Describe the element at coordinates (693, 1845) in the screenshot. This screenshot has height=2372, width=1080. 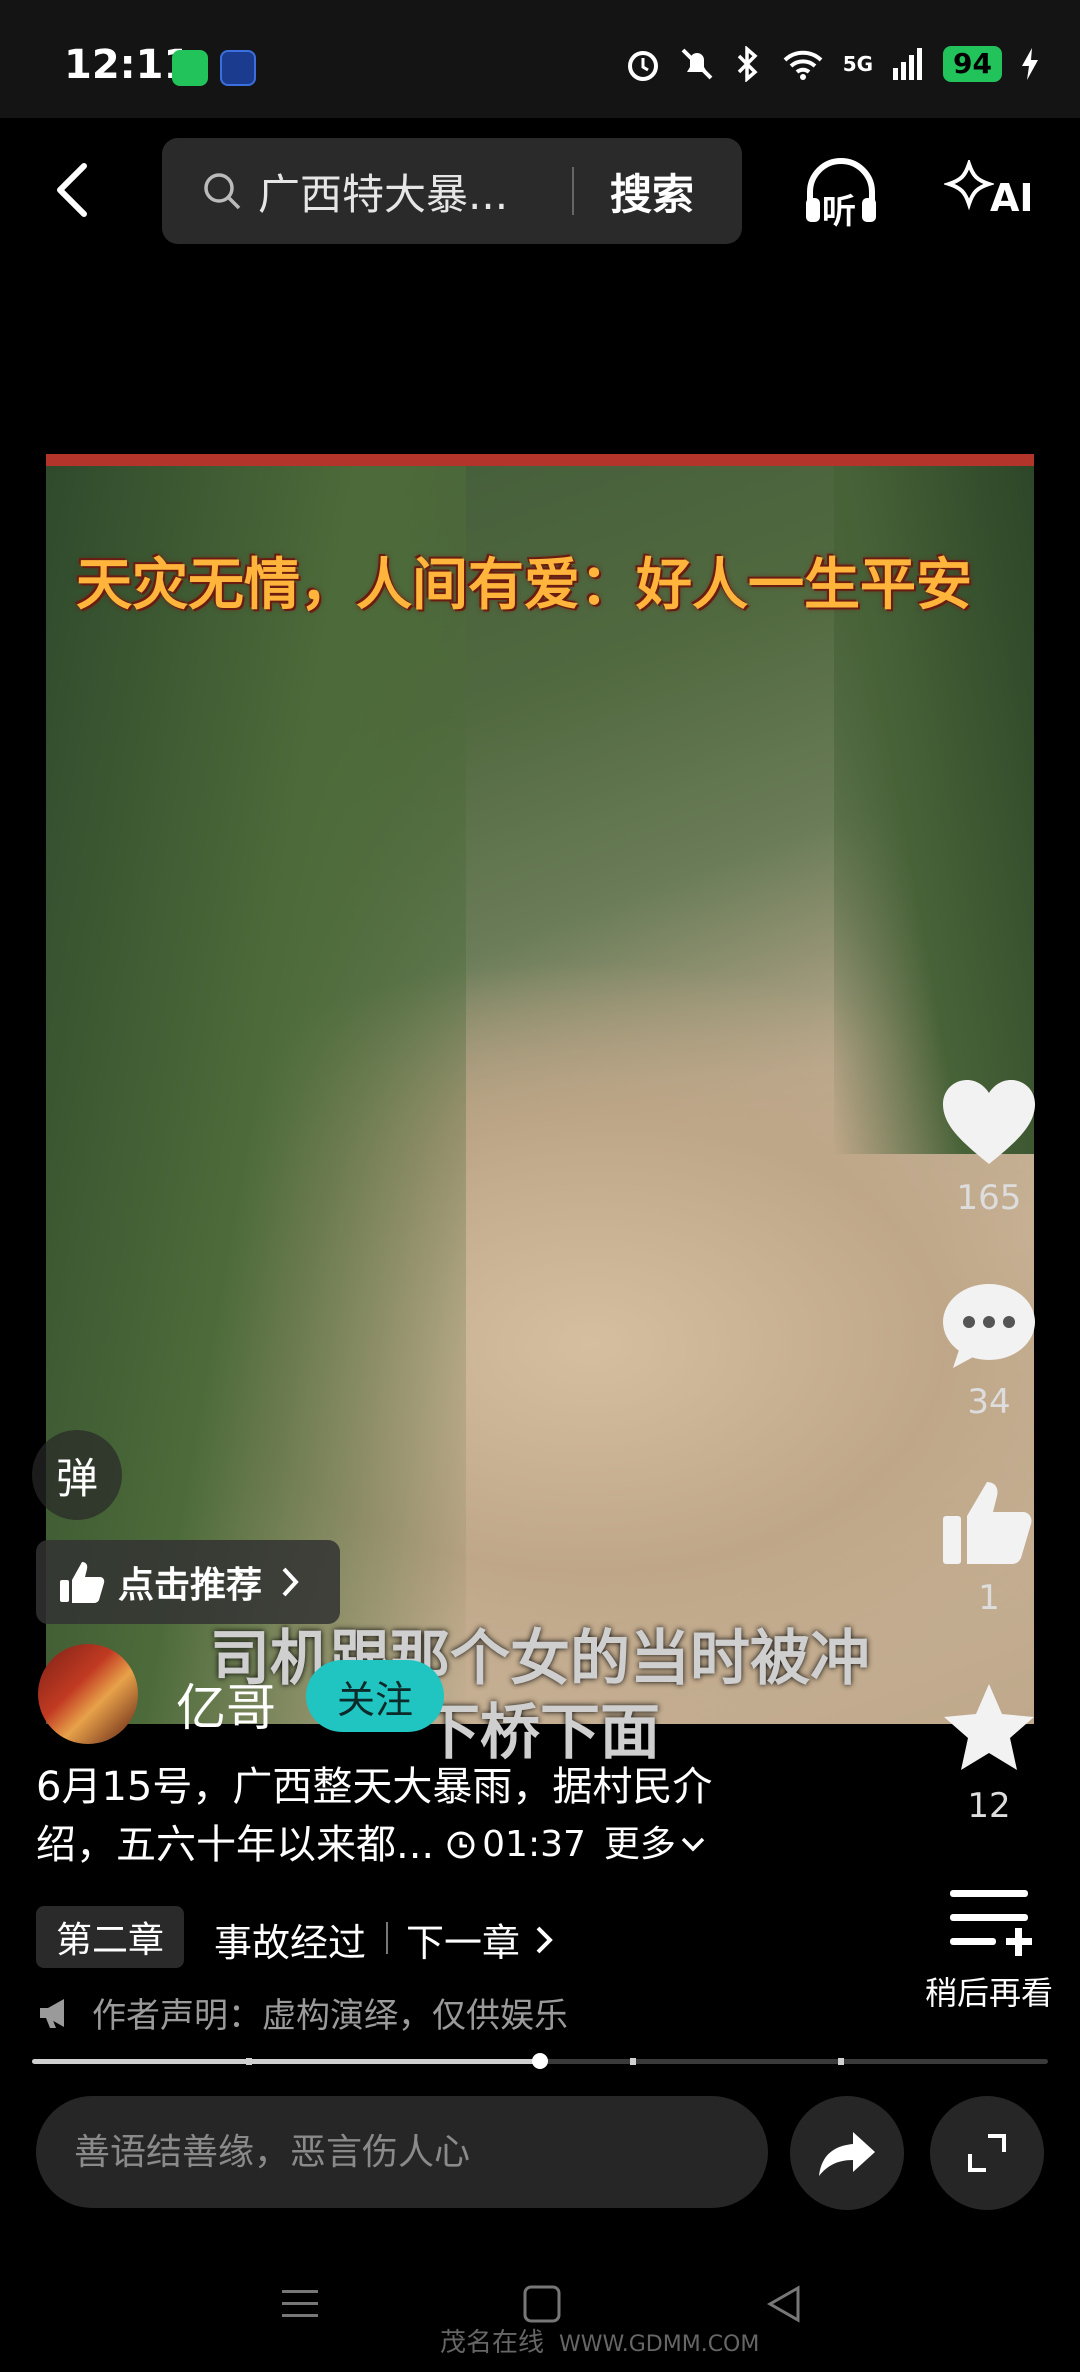
I see `chevron-down-icon` at that location.